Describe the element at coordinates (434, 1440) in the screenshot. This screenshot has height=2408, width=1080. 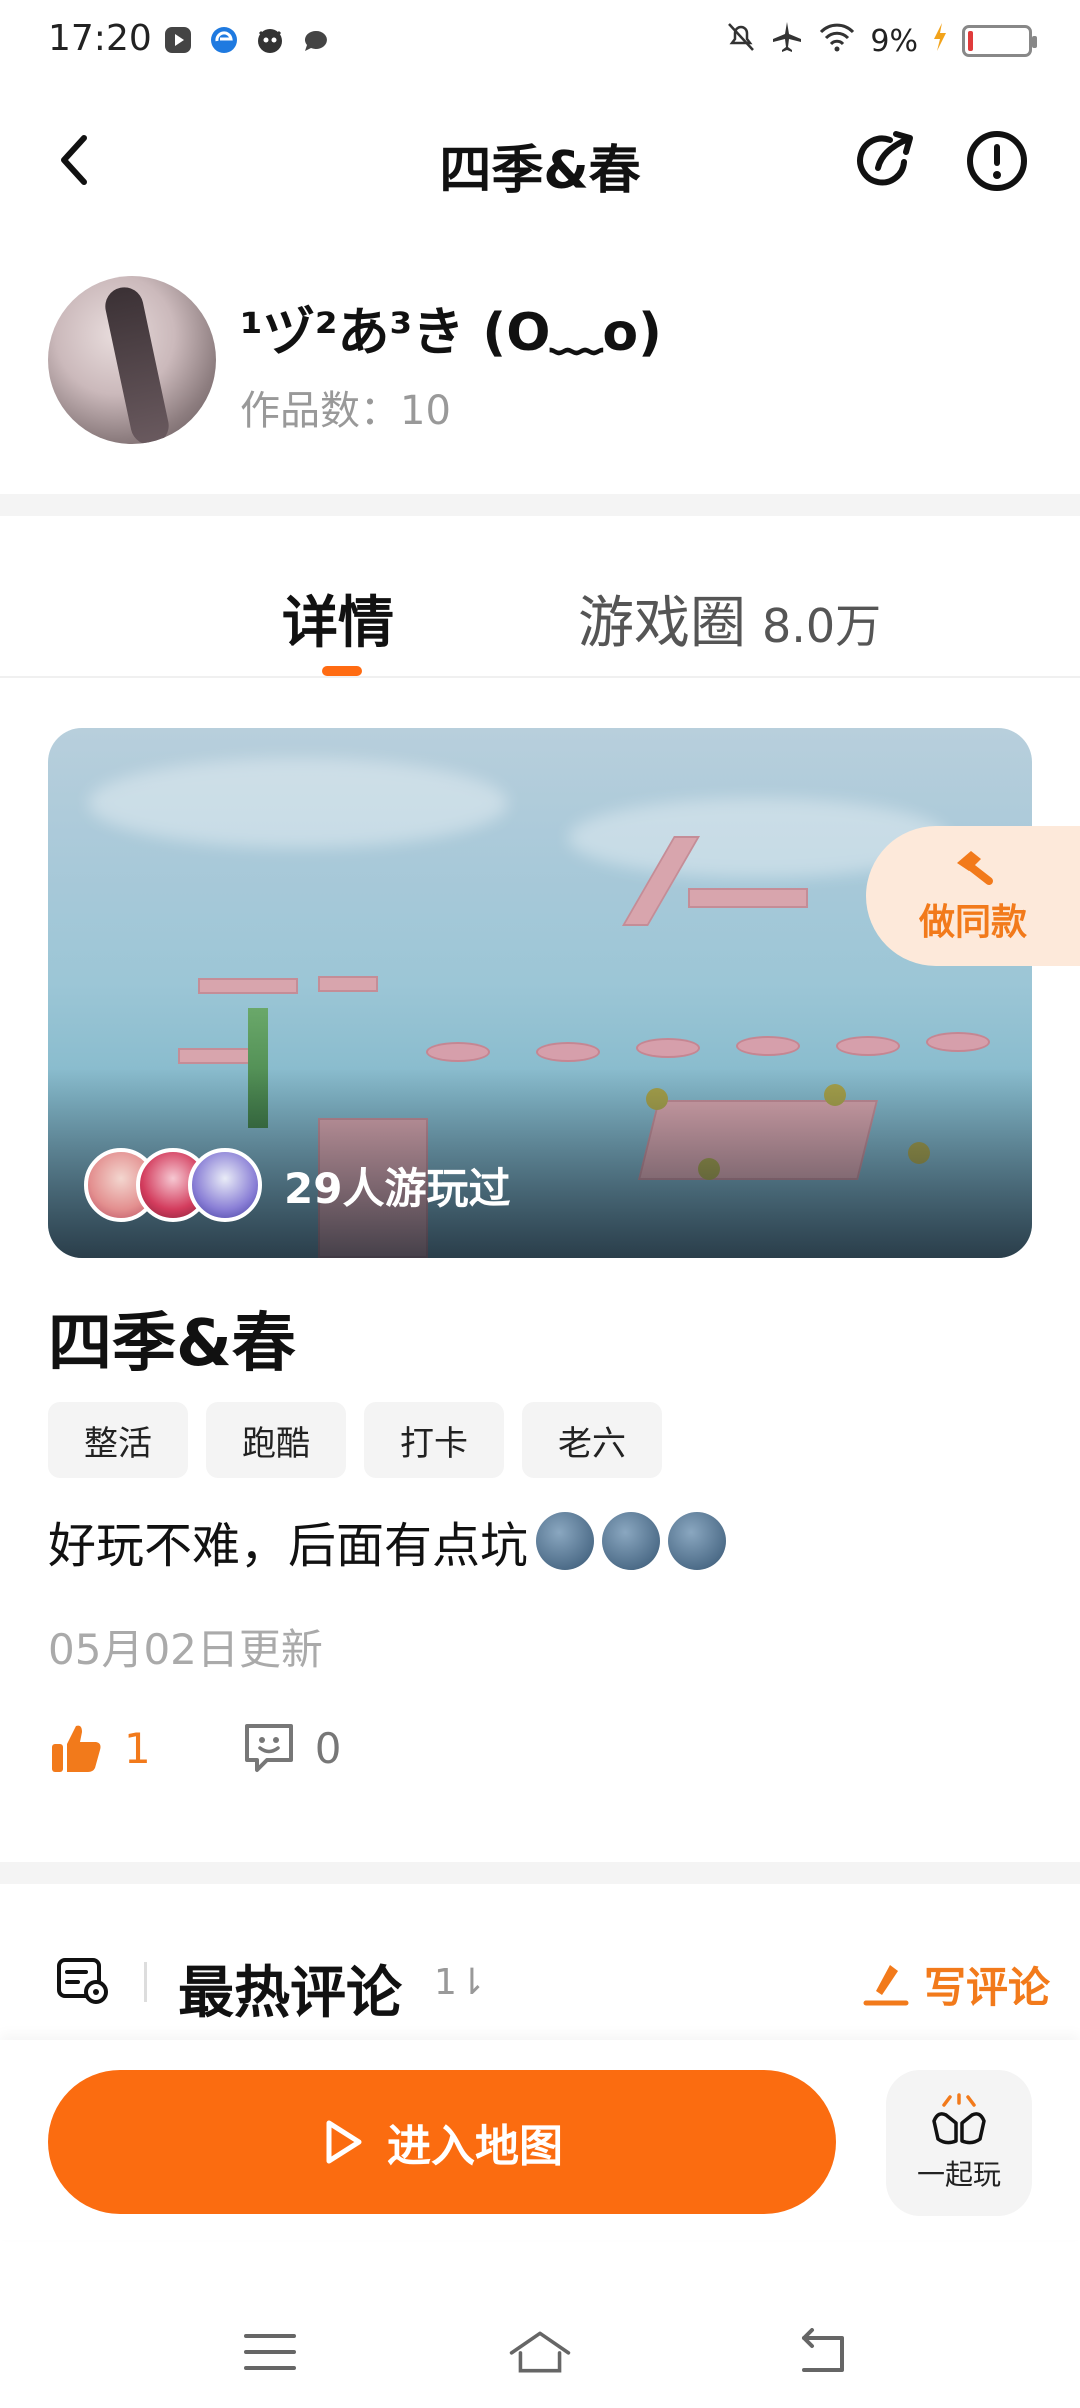
I see `tag-chip: 打卡` at that location.